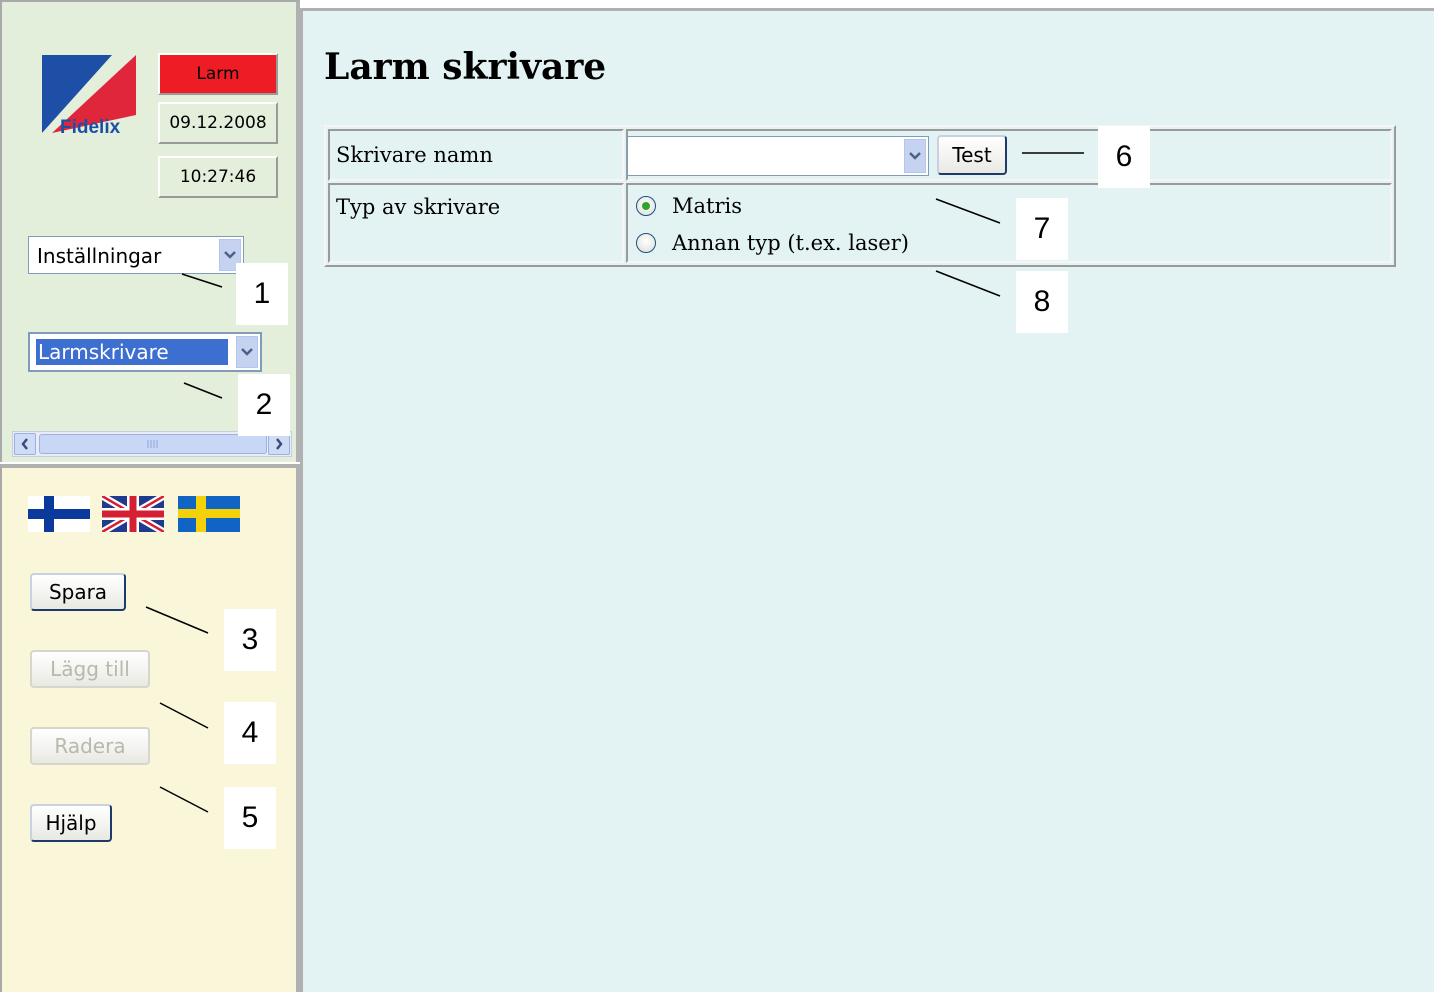  What do you see at coordinates (133, 514) in the screenshot?
I see `flag-uk-icon` at bounding box center [133, 514].